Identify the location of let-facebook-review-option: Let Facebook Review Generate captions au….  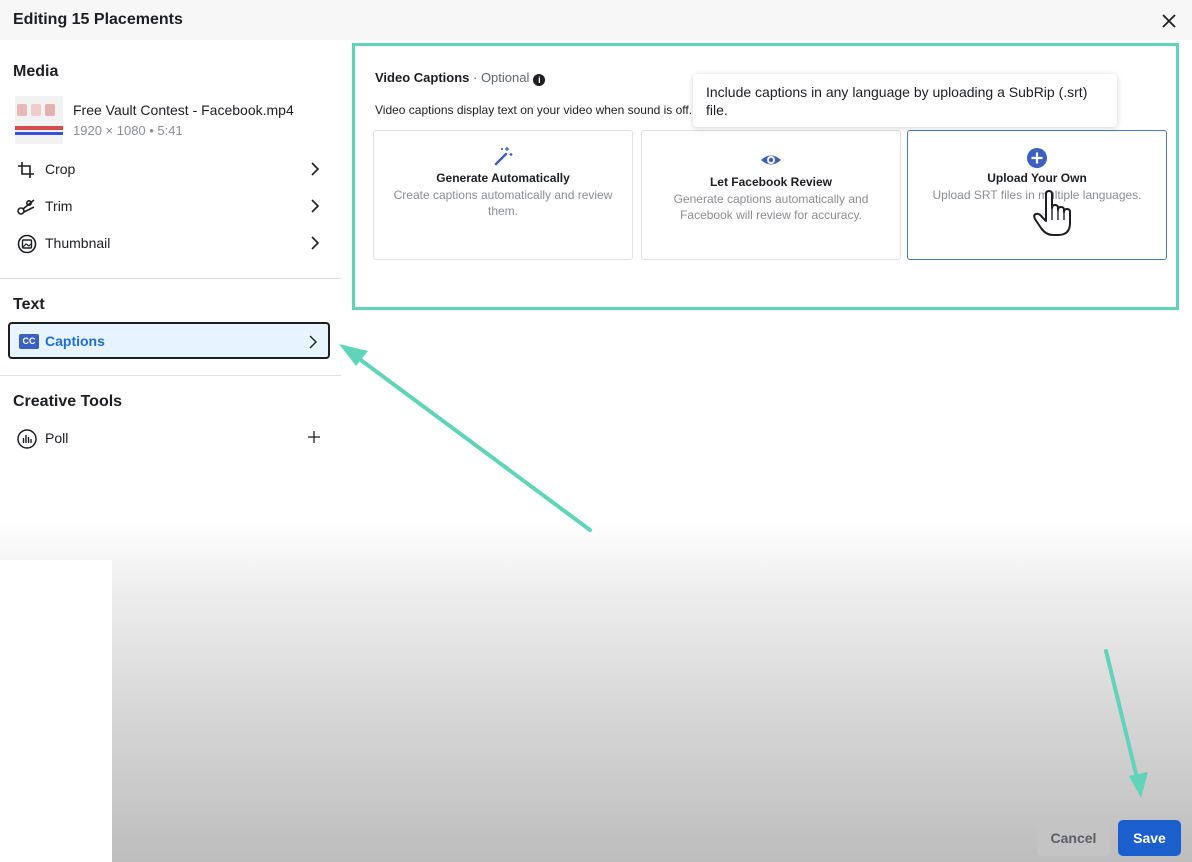
(771, 195).